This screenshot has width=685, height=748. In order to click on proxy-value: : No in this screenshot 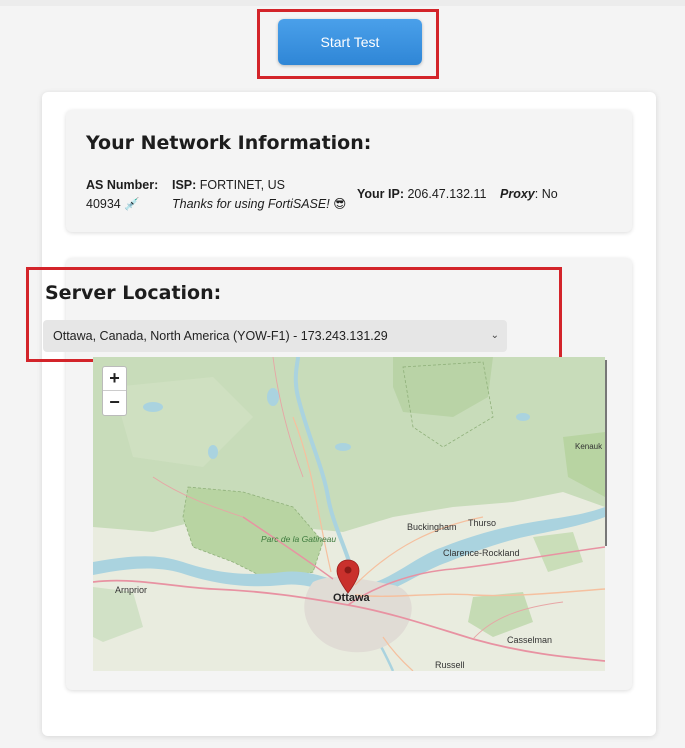, I will do `click(546, 194)`.